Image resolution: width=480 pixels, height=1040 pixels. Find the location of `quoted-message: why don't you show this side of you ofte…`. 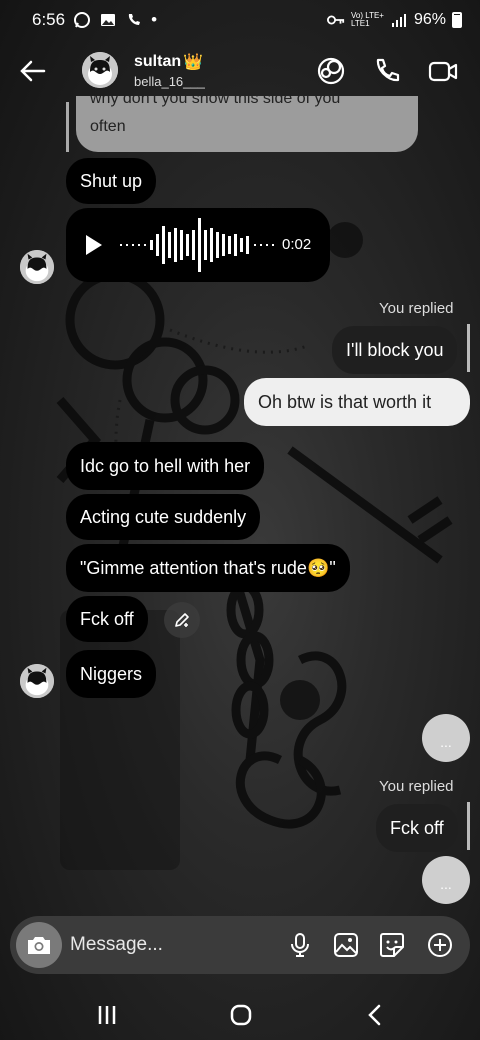

quoted-message: why don't you show this side of you ofte… is located at coordinates (247, 124).